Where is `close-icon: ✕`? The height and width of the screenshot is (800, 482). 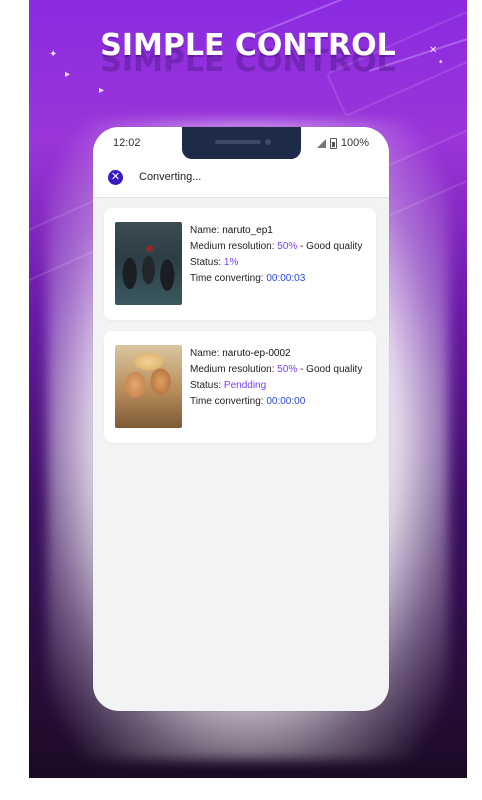
close-icon: ✕ is located at coordinates (115, 177).